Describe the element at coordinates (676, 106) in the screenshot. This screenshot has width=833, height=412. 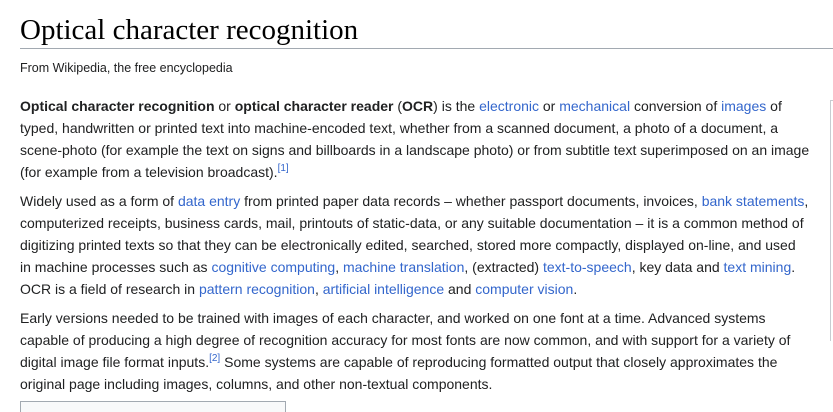
I see `text-span: conversion of` at that location.